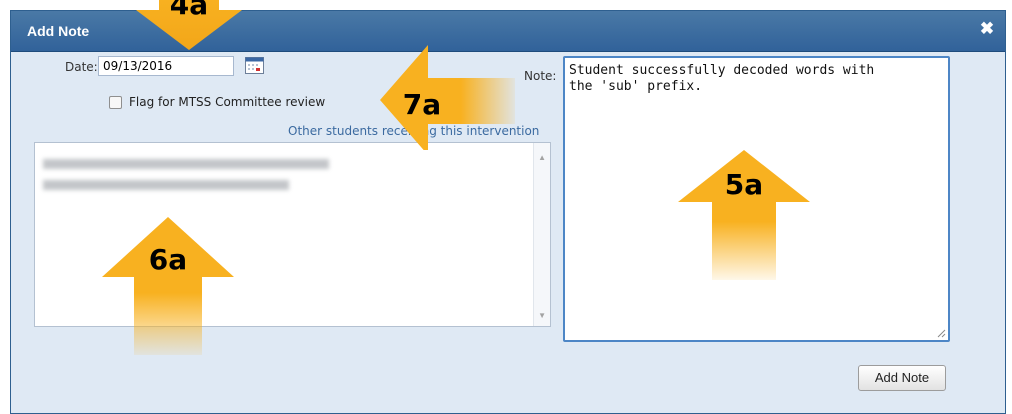 The width and height of the screenshot is (1012, 414). What do you see at coordinates (987, 29) in the screenshot?
I see `close-icon: ✖` at bounding box center [987, 29].